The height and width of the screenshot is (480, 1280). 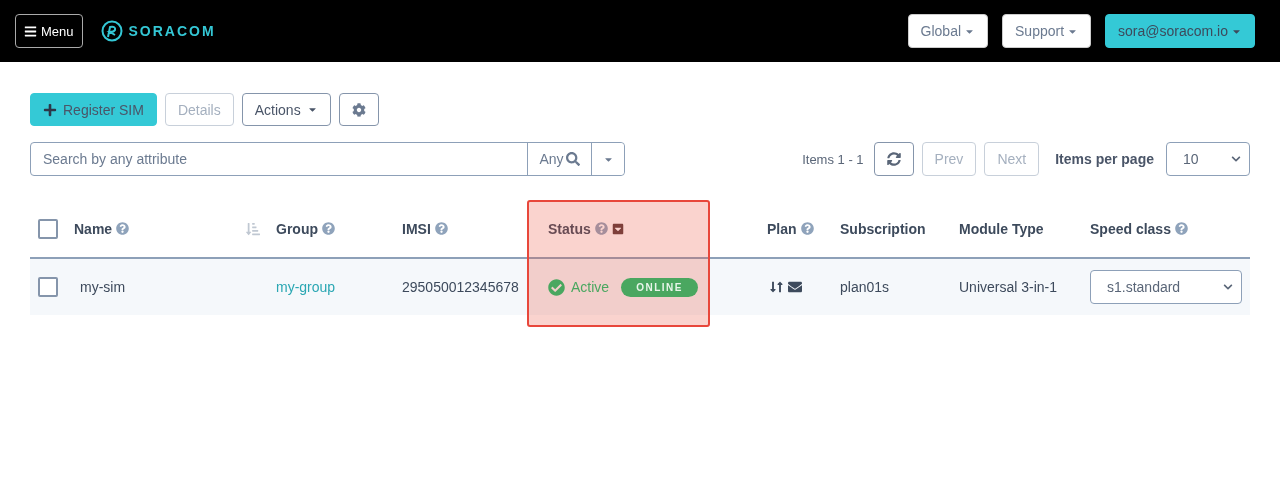 I want to click on settings-icon, so click(x=358, y=109).